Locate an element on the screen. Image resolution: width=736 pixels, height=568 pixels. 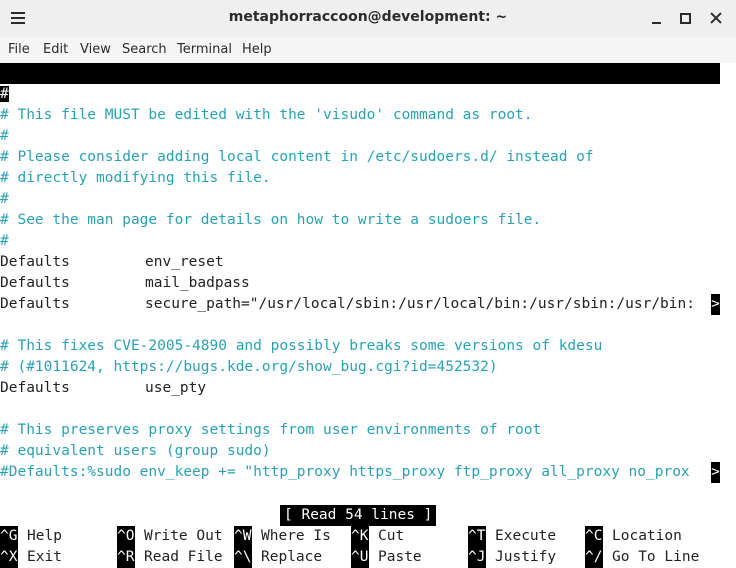
editor-line: Defaults mail_badpass is located at coordinates (355, 283).